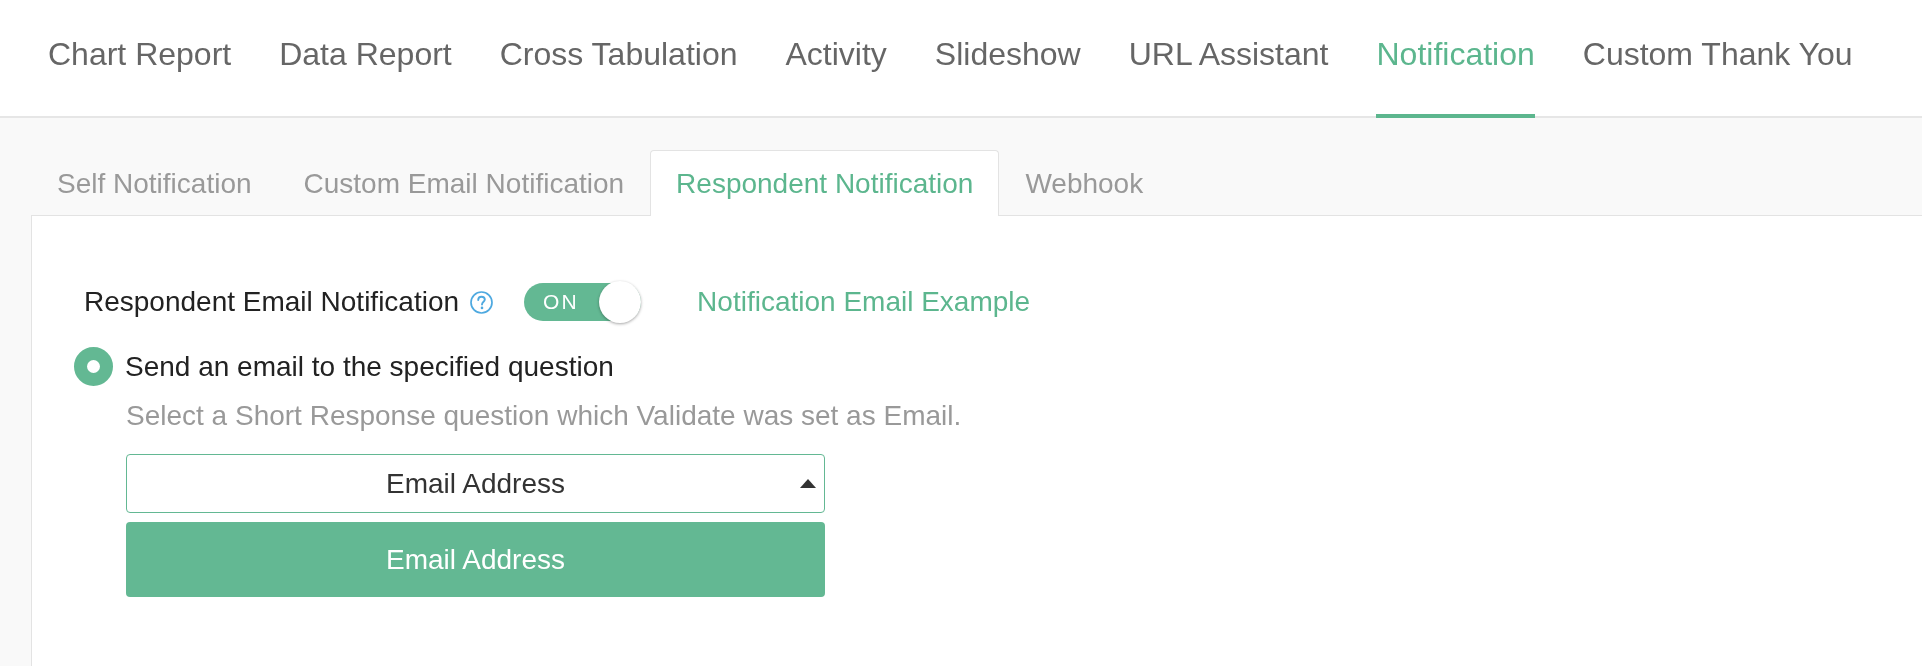 The image size is (1922, 666). What do you see at coordinates (836, 59) in the screenshot?
I see `nav-tab: Activity` at bounding box center [836, 59].